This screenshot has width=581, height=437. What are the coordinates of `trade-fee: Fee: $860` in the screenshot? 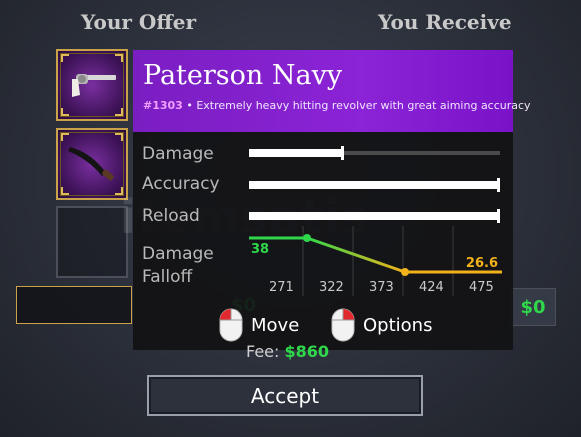 It's located at (287, 351).